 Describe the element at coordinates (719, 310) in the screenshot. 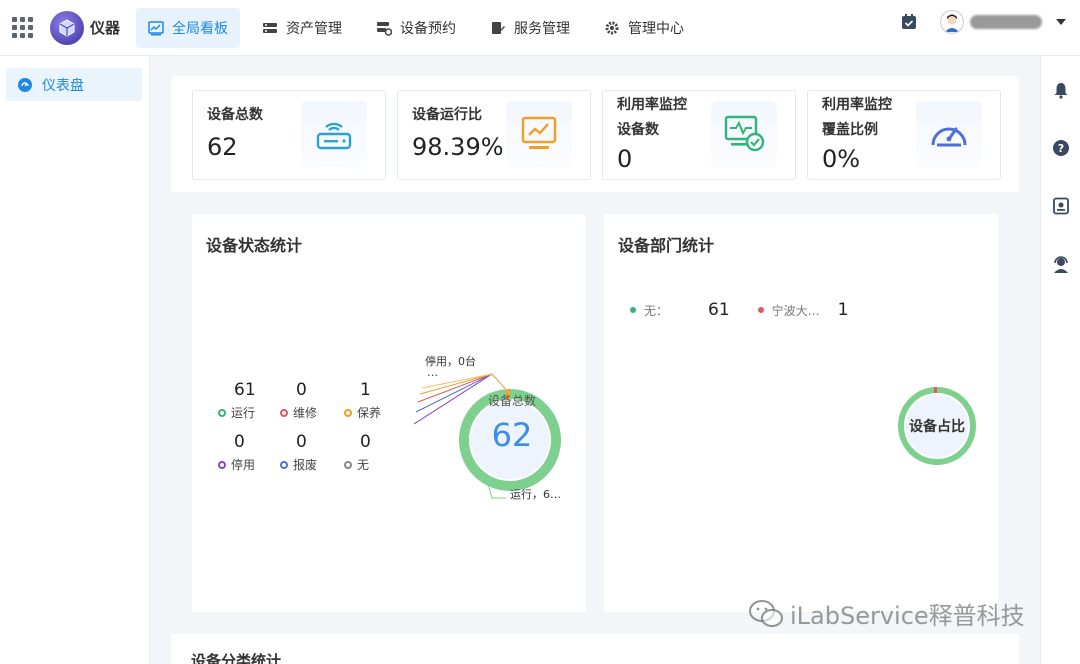

I see `legend-value: 61` at that location.